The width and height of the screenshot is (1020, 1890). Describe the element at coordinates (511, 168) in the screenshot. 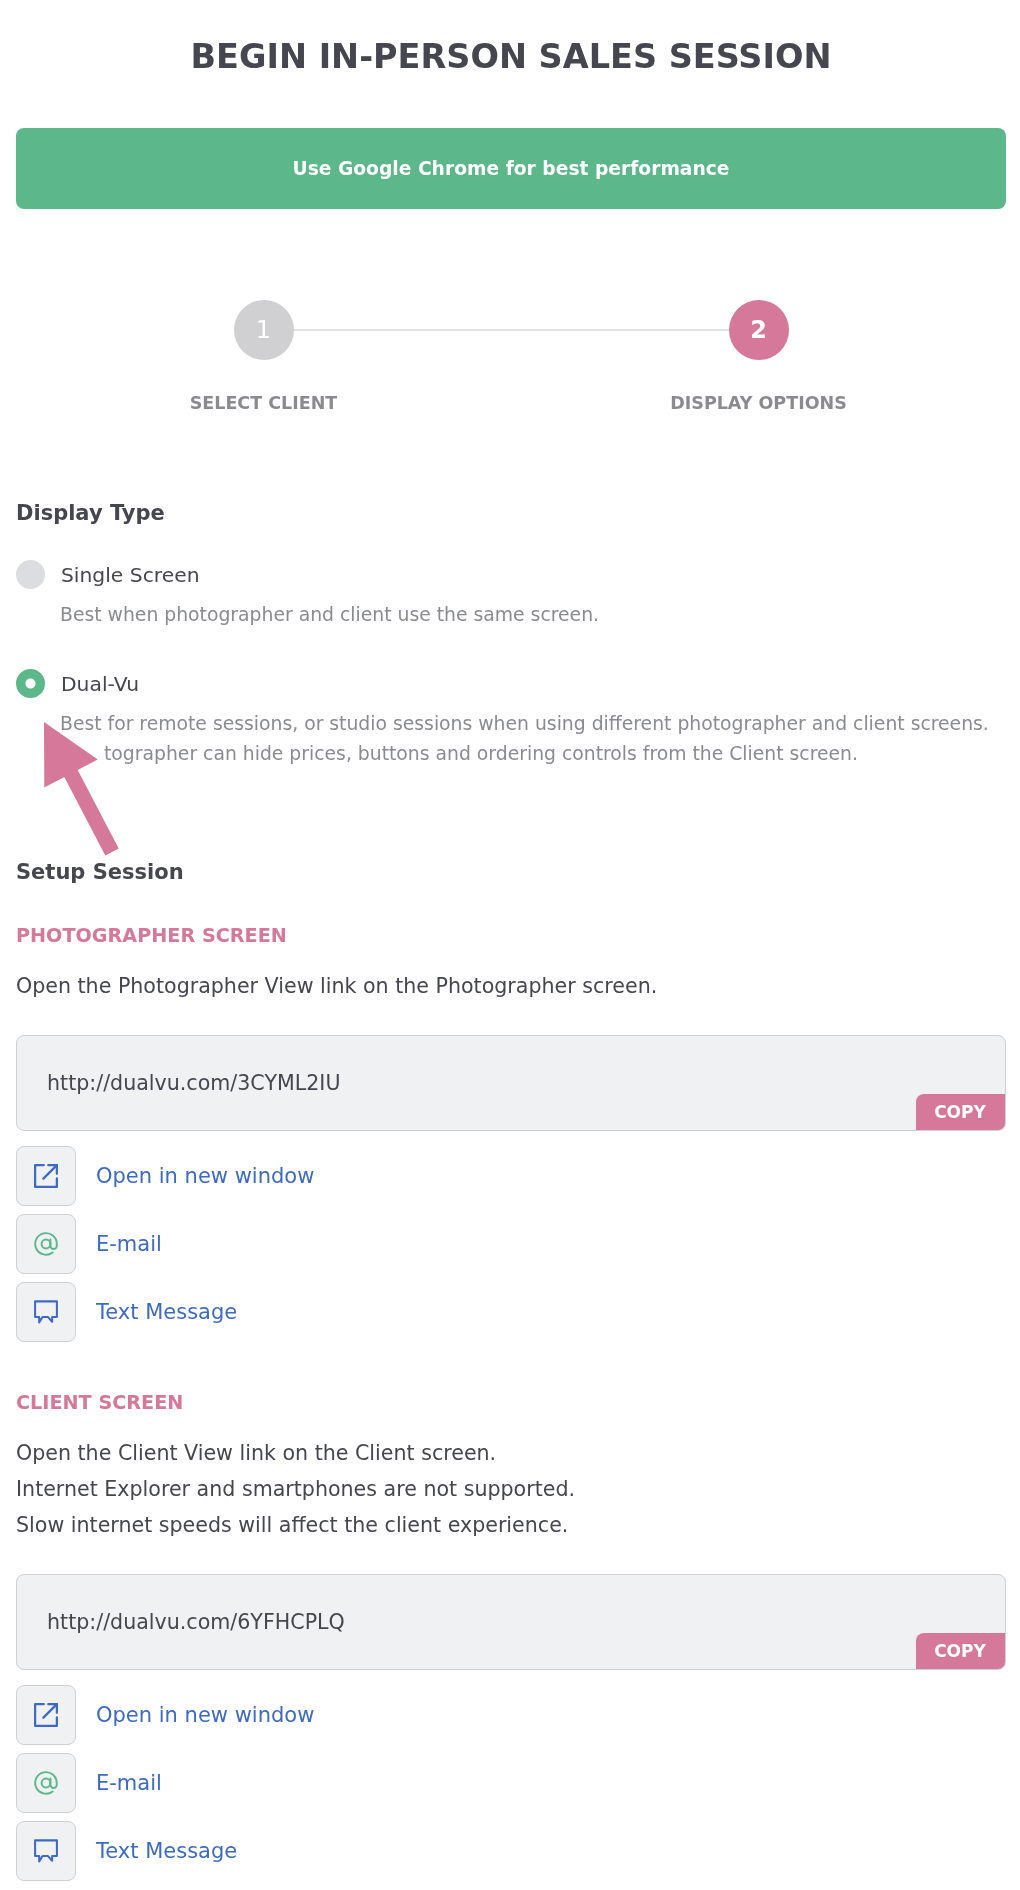

I see `notice-banner: Use Google Chrome for best performance` at that location.